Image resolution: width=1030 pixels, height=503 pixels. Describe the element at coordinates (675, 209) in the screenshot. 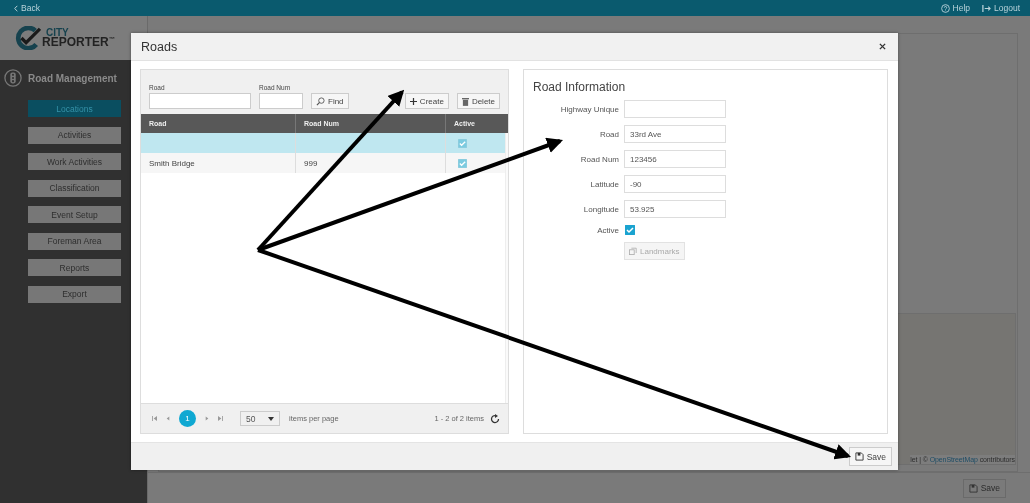

I see `input-field: 53.925` at that location.